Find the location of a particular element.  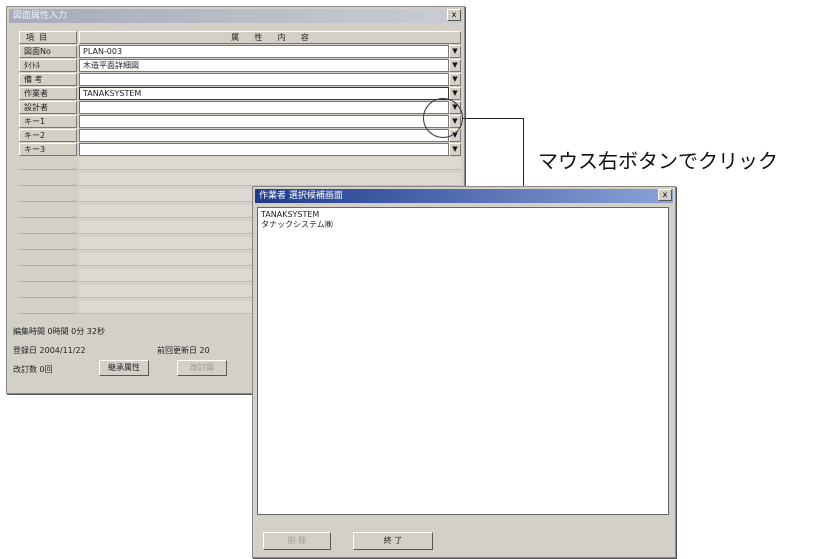

list-item: タナックシステム㈱ is located at coordinates (463, 225).